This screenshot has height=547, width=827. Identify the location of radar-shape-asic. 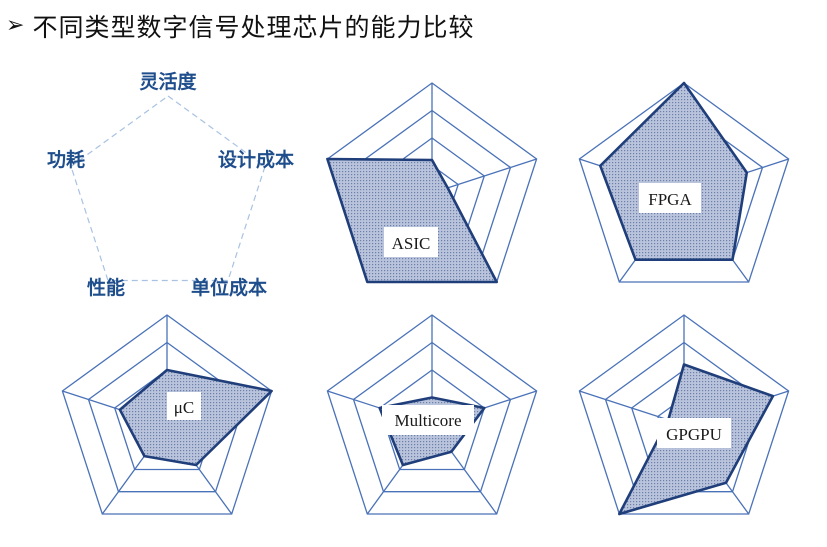
(412, 220).